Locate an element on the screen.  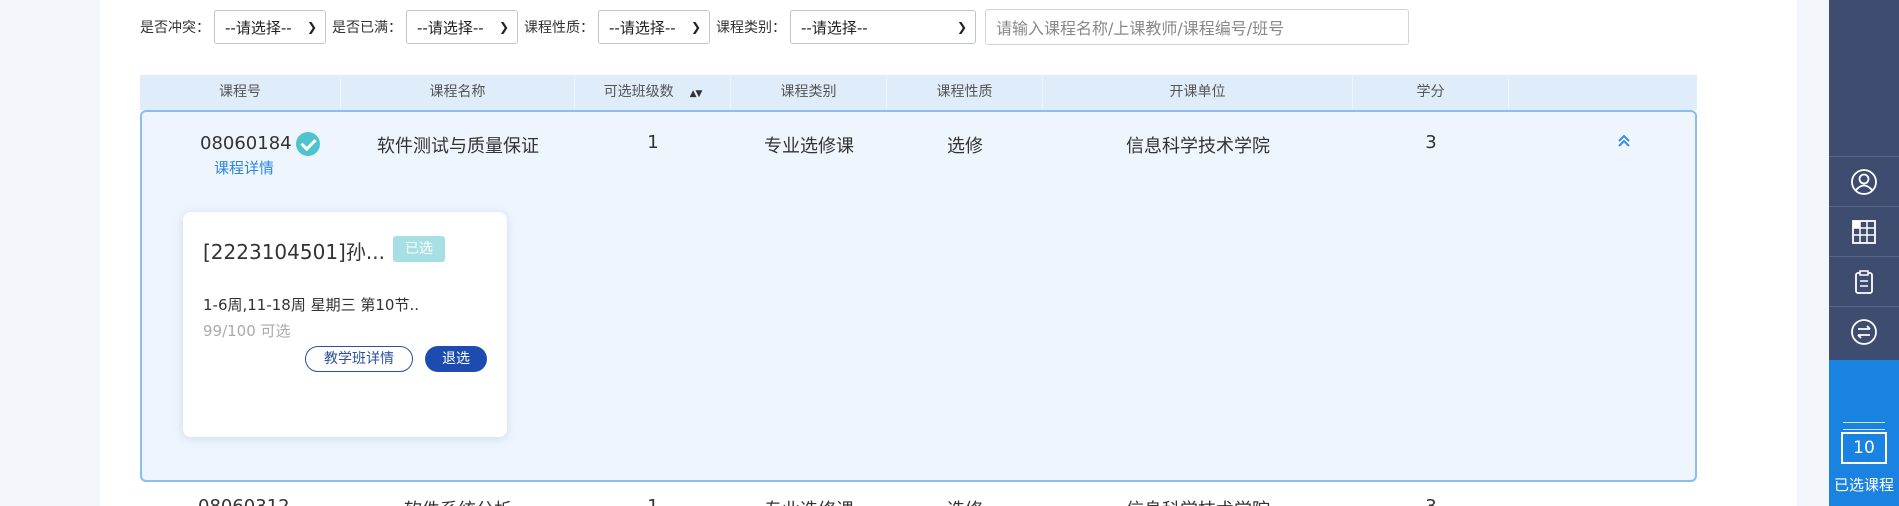
category-filter-select: --请选择-- ❯ is located at coordinates (883, 27).